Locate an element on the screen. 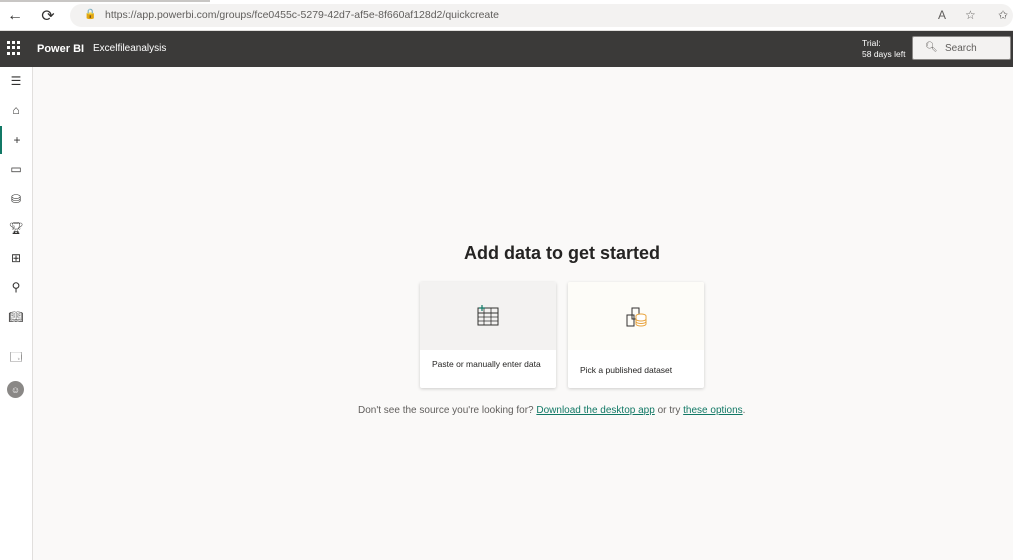  dataset-icon is located at coordinates (636, 316).